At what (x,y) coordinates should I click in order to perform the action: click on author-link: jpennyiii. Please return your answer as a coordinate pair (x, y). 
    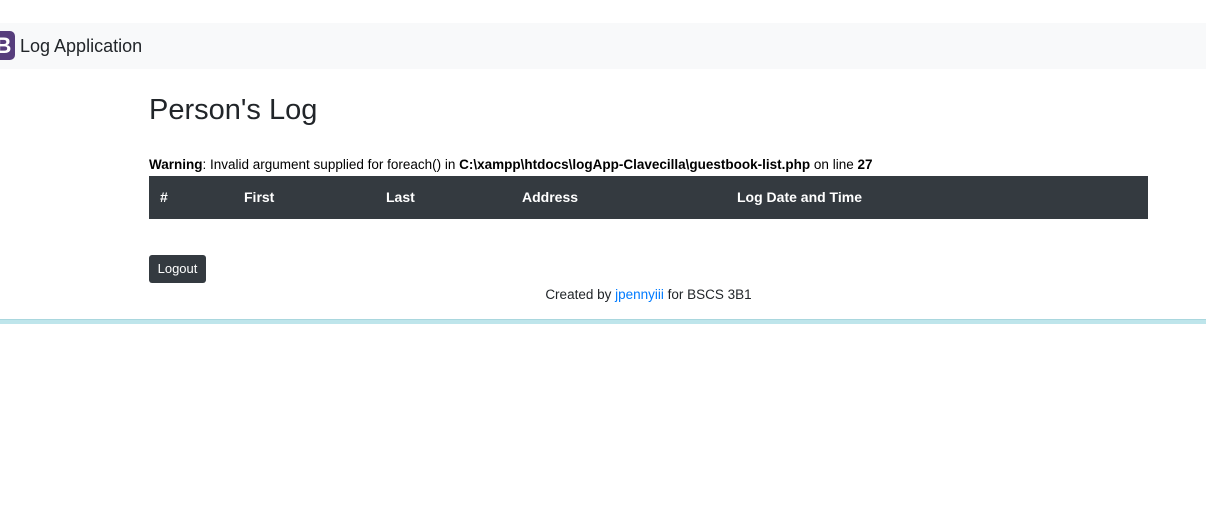
    Looking at the image, I should click on (639, 294).